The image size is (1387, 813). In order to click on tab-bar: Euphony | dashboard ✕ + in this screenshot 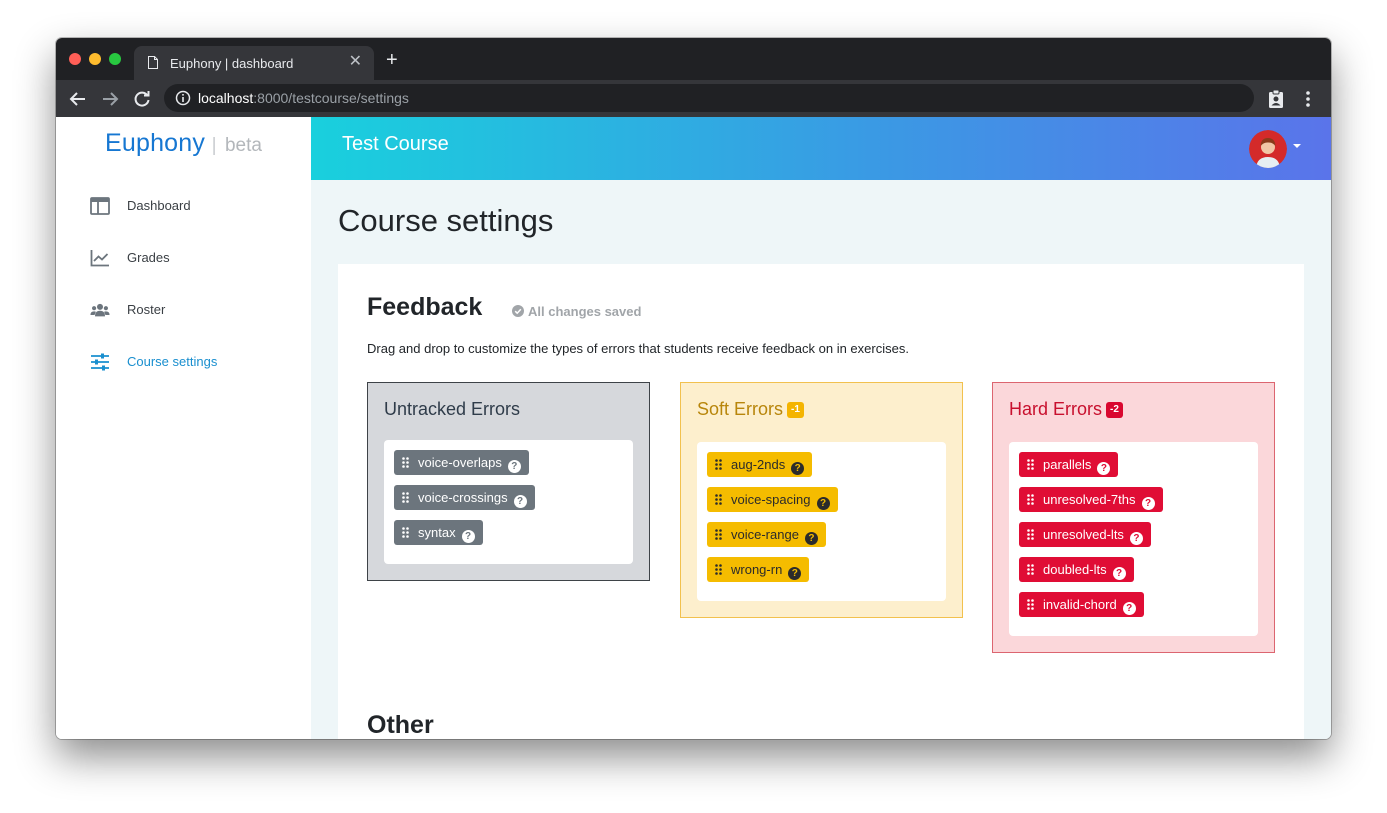, I will do `click(693, 59)`.